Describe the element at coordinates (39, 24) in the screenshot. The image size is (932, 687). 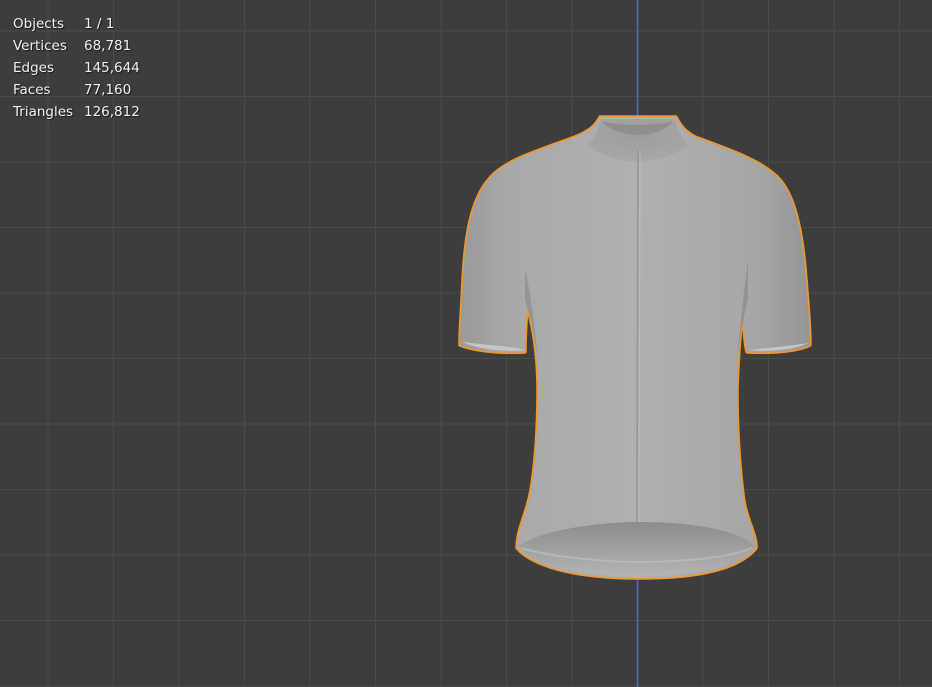
I see `stat-label: Objects` at that location.